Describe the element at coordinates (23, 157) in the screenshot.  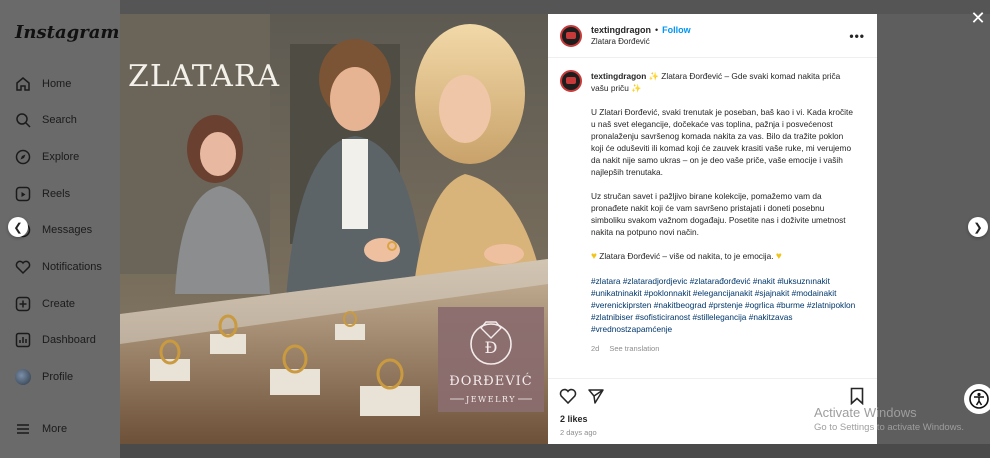
I see `explore-icon` at that location.